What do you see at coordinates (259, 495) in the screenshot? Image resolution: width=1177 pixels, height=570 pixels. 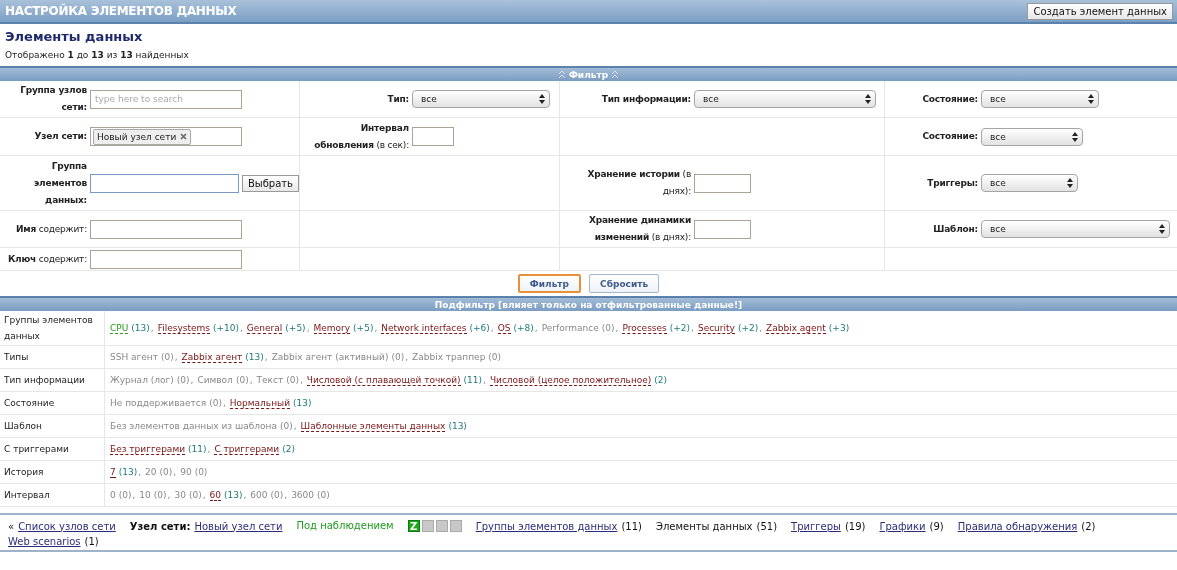 I see `subfilter-option: 600` at bounding box center [259, 495].